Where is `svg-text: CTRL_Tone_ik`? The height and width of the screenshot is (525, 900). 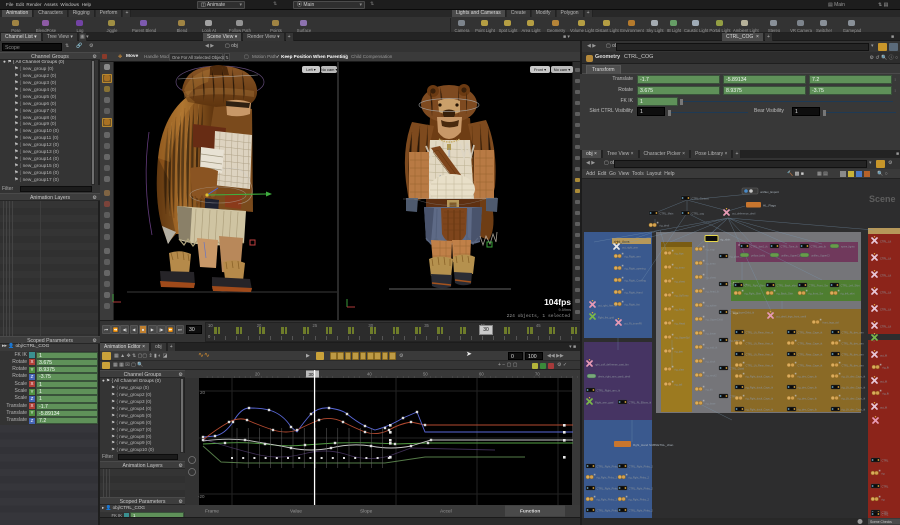
svg-text: CTRL_Tone_ik is located at coordinates (790, 247).